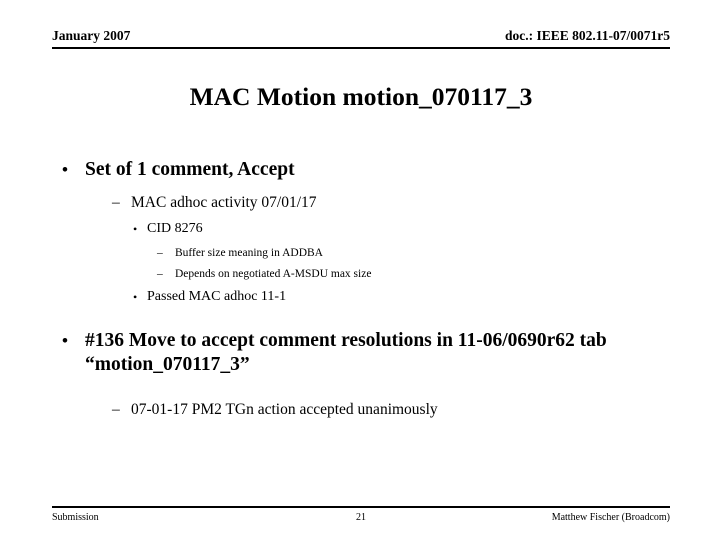 The image size is (720, 540). I want to click on header-divider, so click(361, 48).